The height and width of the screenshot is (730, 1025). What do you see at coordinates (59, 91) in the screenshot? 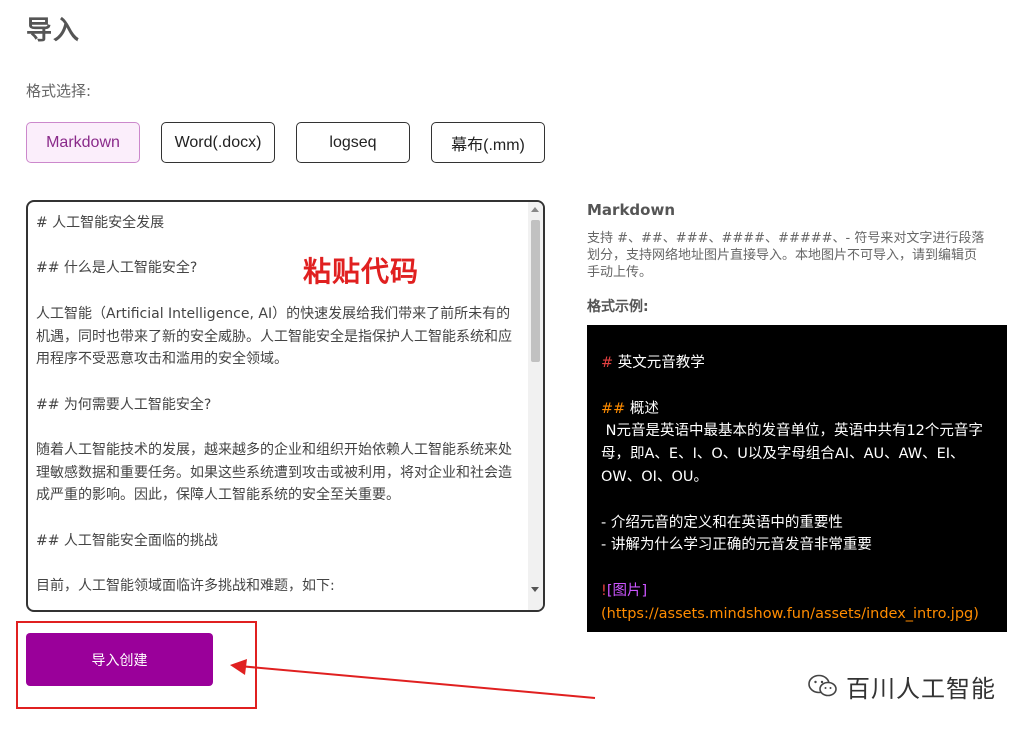
I see `format-label: 格式选择:` at bounding box center [59, 91].